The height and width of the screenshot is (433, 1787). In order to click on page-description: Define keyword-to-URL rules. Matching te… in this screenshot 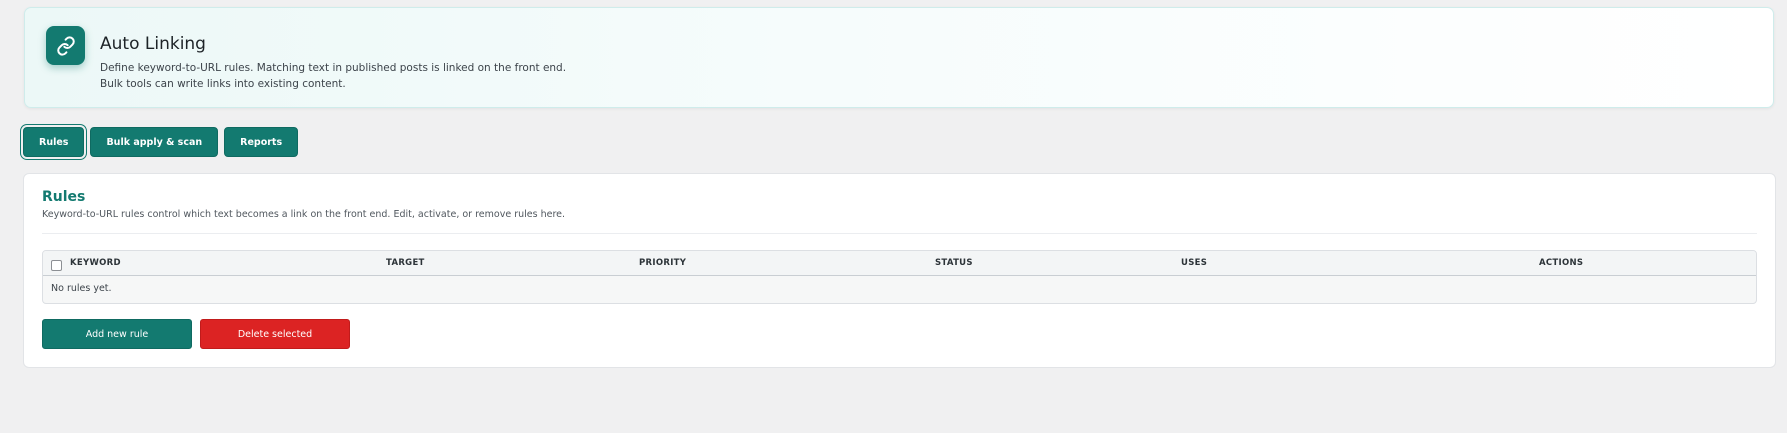, I will do `click(333, 76)`.